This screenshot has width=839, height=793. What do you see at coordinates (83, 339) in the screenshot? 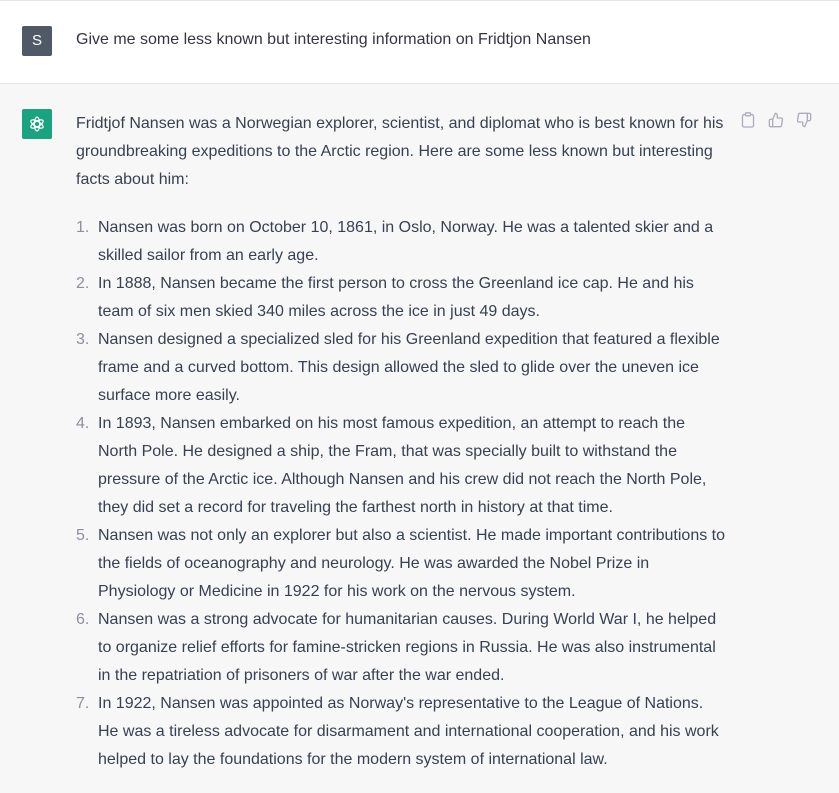
I see `list-number: 3.` at bounding box center [83, 339].